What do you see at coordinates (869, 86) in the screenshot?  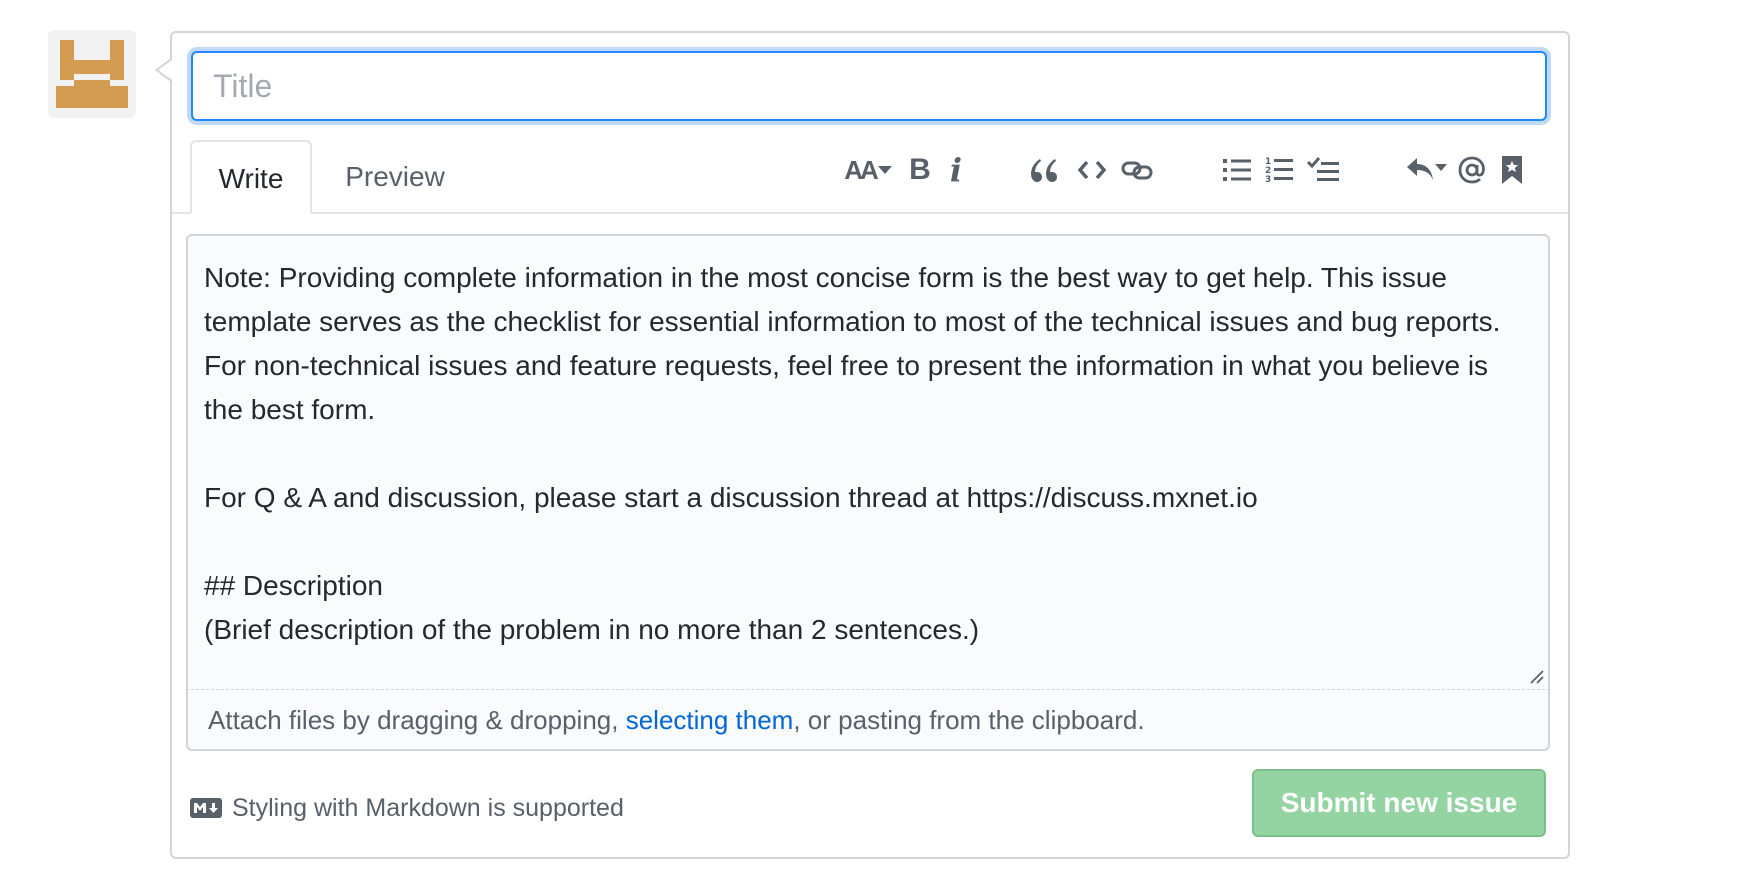 I see `title-input` at bounding box center [869, 86].